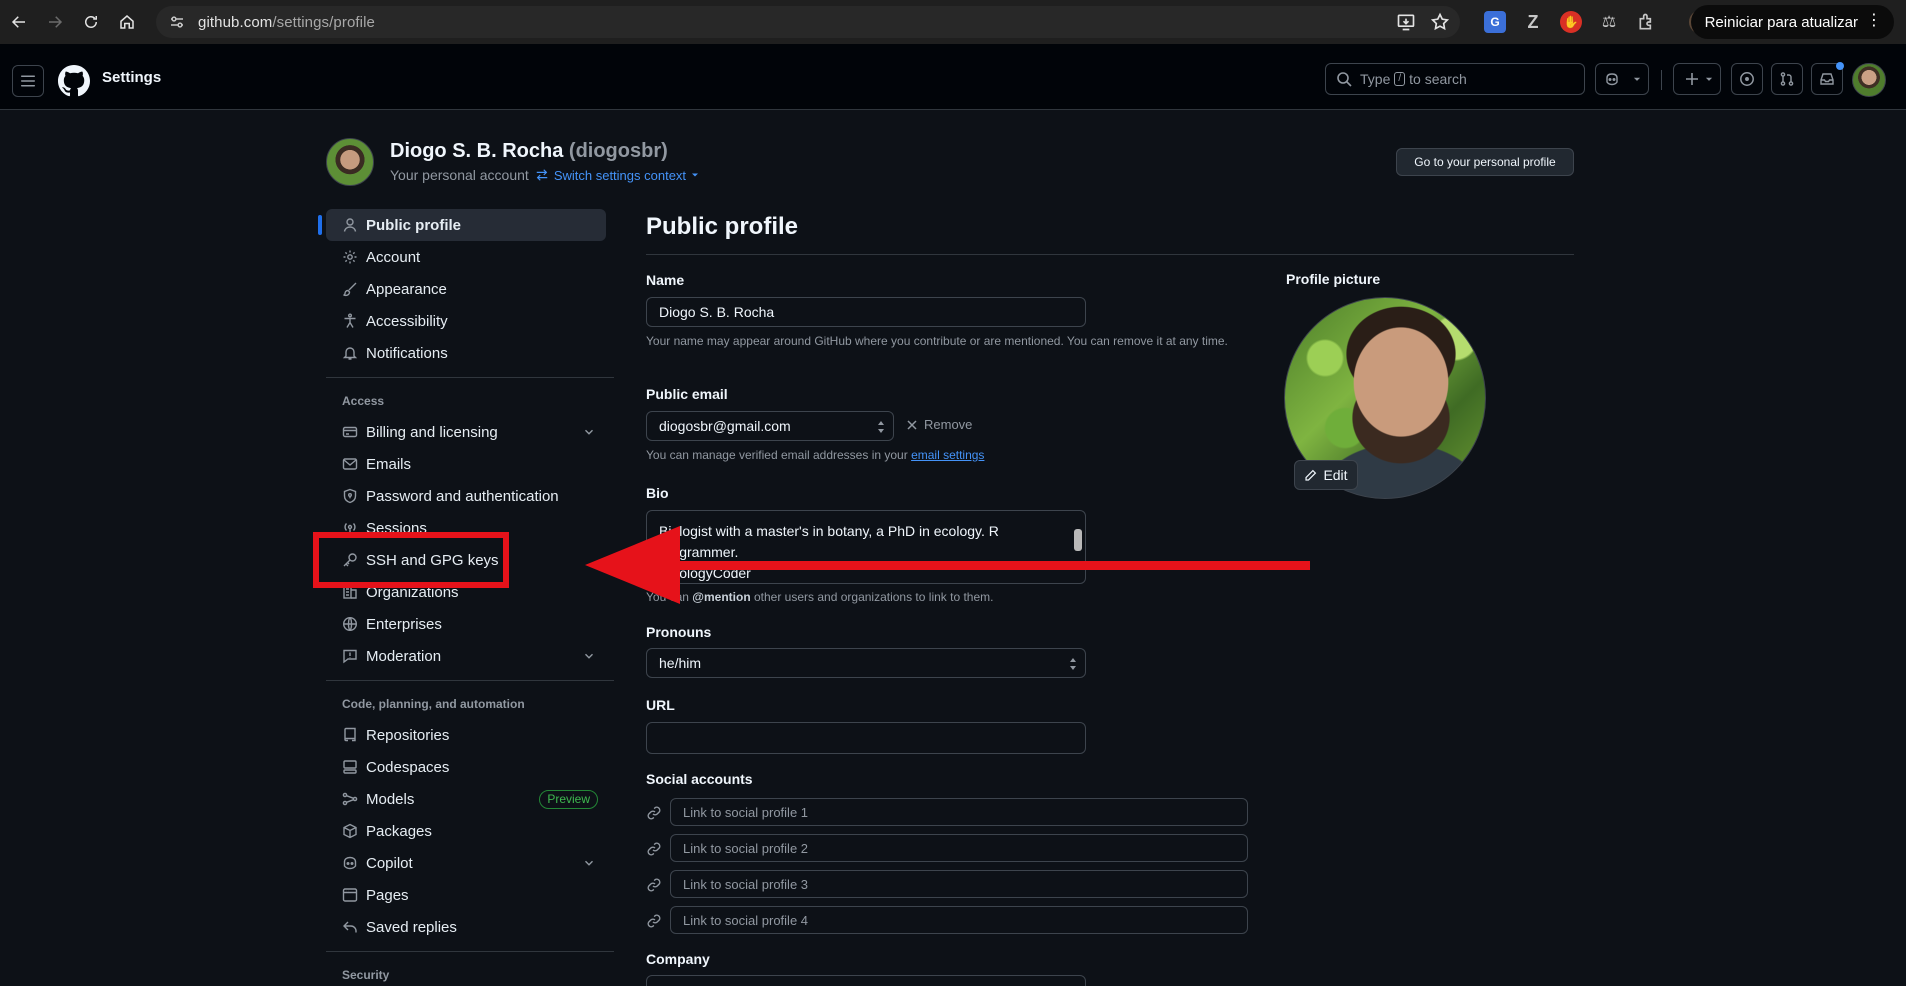 The width and height of the screenshot is (1906, 986). What do you see at coordinates (866, 312) in the screenshot?
I see `name-field: Diogo S. B. Rocha` at bounding box center [866, 312].